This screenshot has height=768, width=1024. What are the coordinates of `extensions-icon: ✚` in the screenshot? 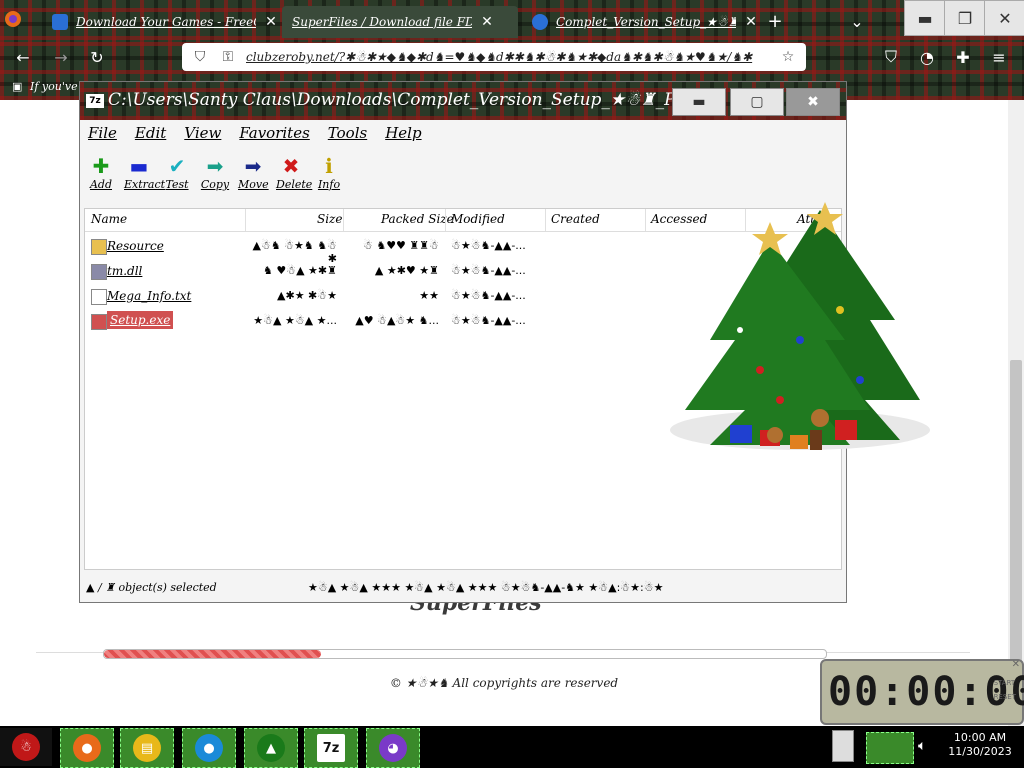 It's located at (963, 57).